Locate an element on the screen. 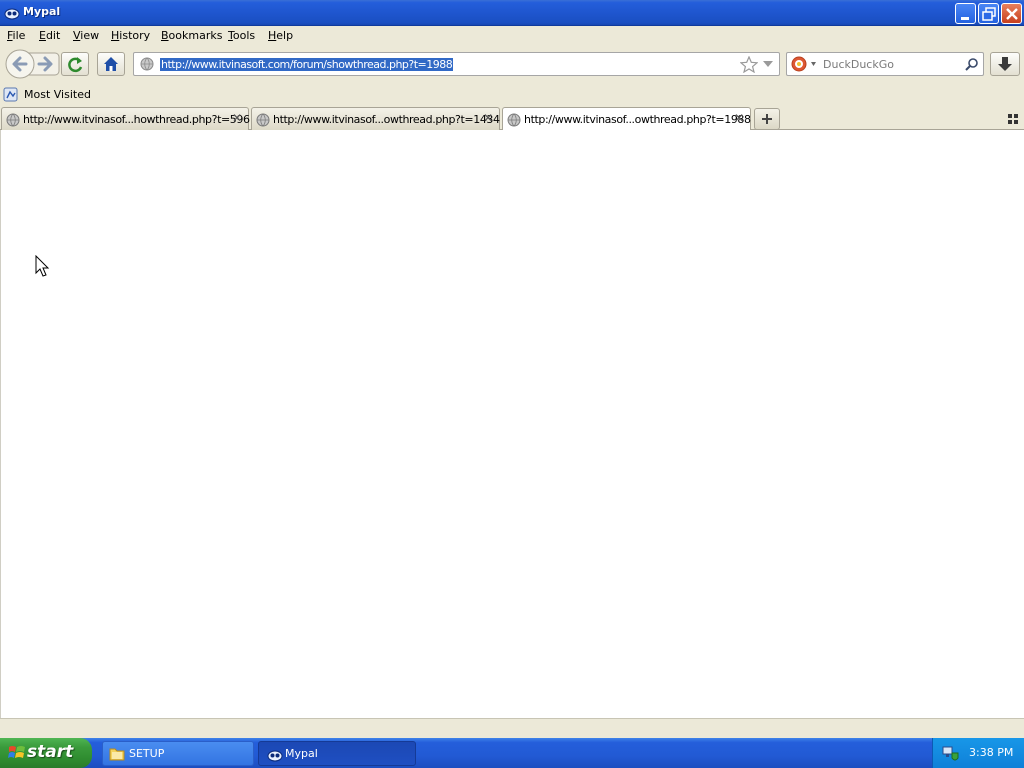 The height and width of the screenshot is (768, 1024). url-dropdown-icon is located at coordinates (768, 64).